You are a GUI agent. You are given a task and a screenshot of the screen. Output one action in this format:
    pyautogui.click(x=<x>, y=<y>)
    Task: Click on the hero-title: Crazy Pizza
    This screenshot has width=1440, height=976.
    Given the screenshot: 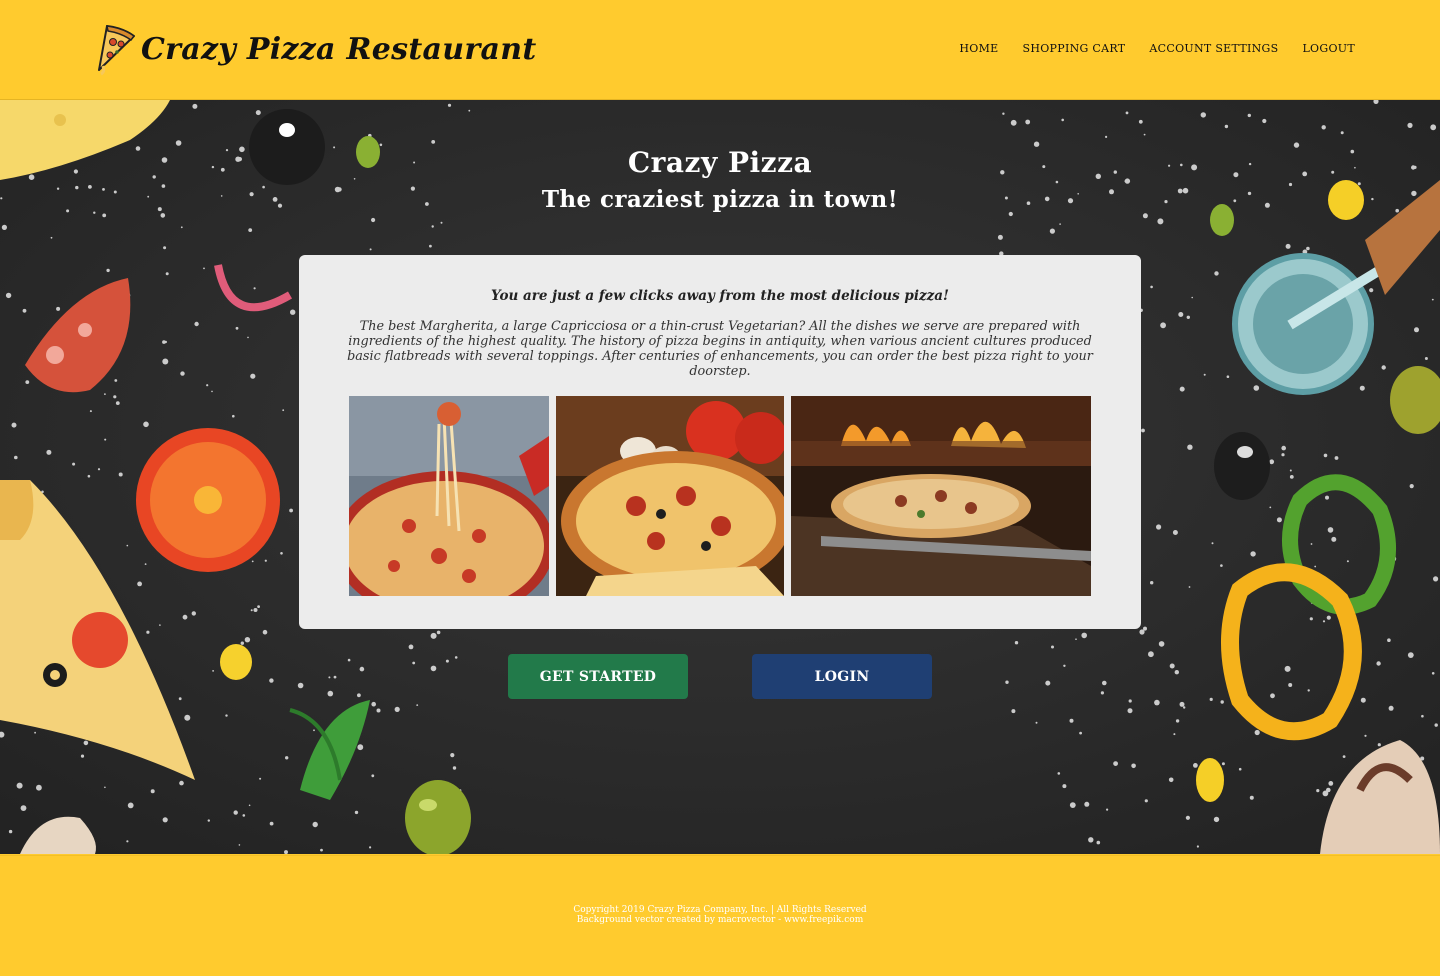 What is the action you would take?
    pyautogui.click(x=720, y=162)
    